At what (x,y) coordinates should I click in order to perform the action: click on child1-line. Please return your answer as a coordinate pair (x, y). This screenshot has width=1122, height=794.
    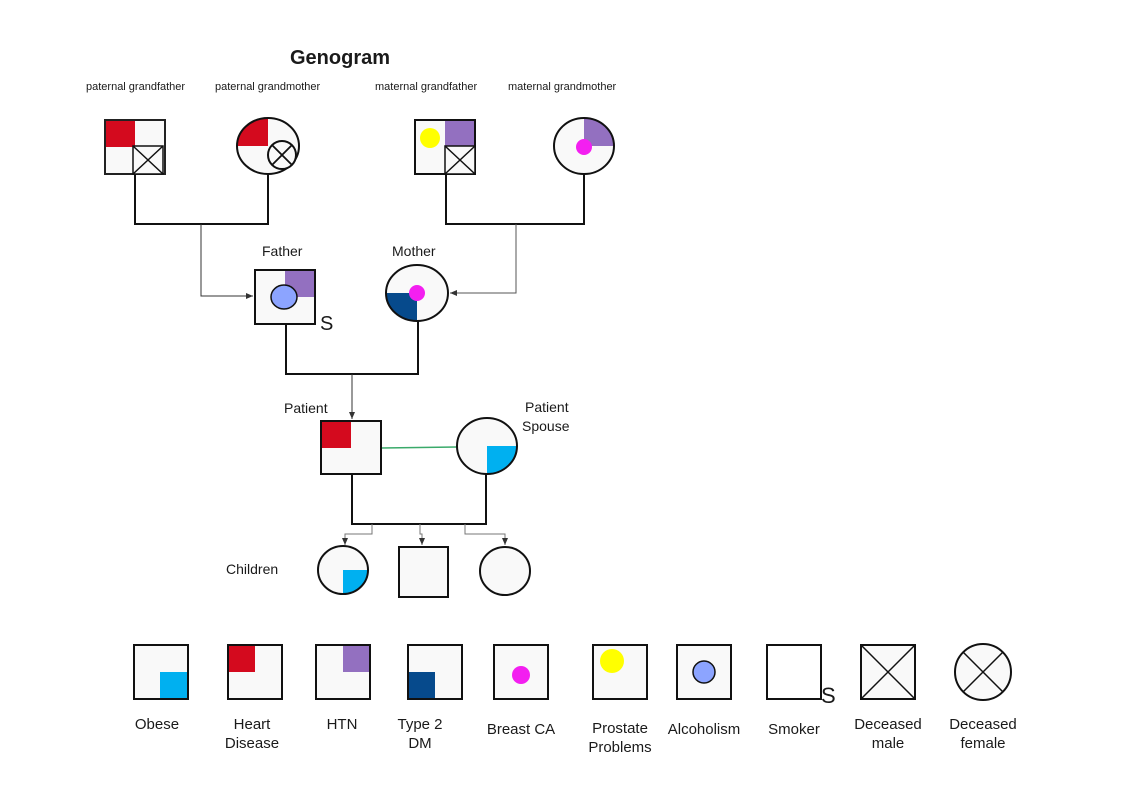
    Looking at the image, I should click on (357, 534).